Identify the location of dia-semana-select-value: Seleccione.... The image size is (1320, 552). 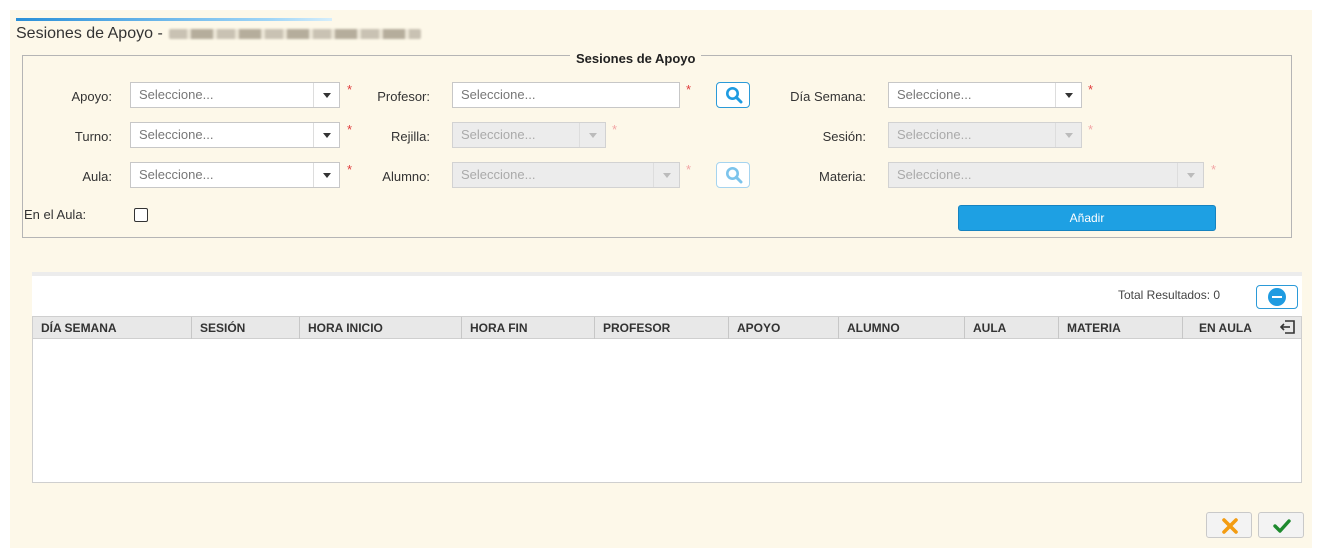
(934, 94).